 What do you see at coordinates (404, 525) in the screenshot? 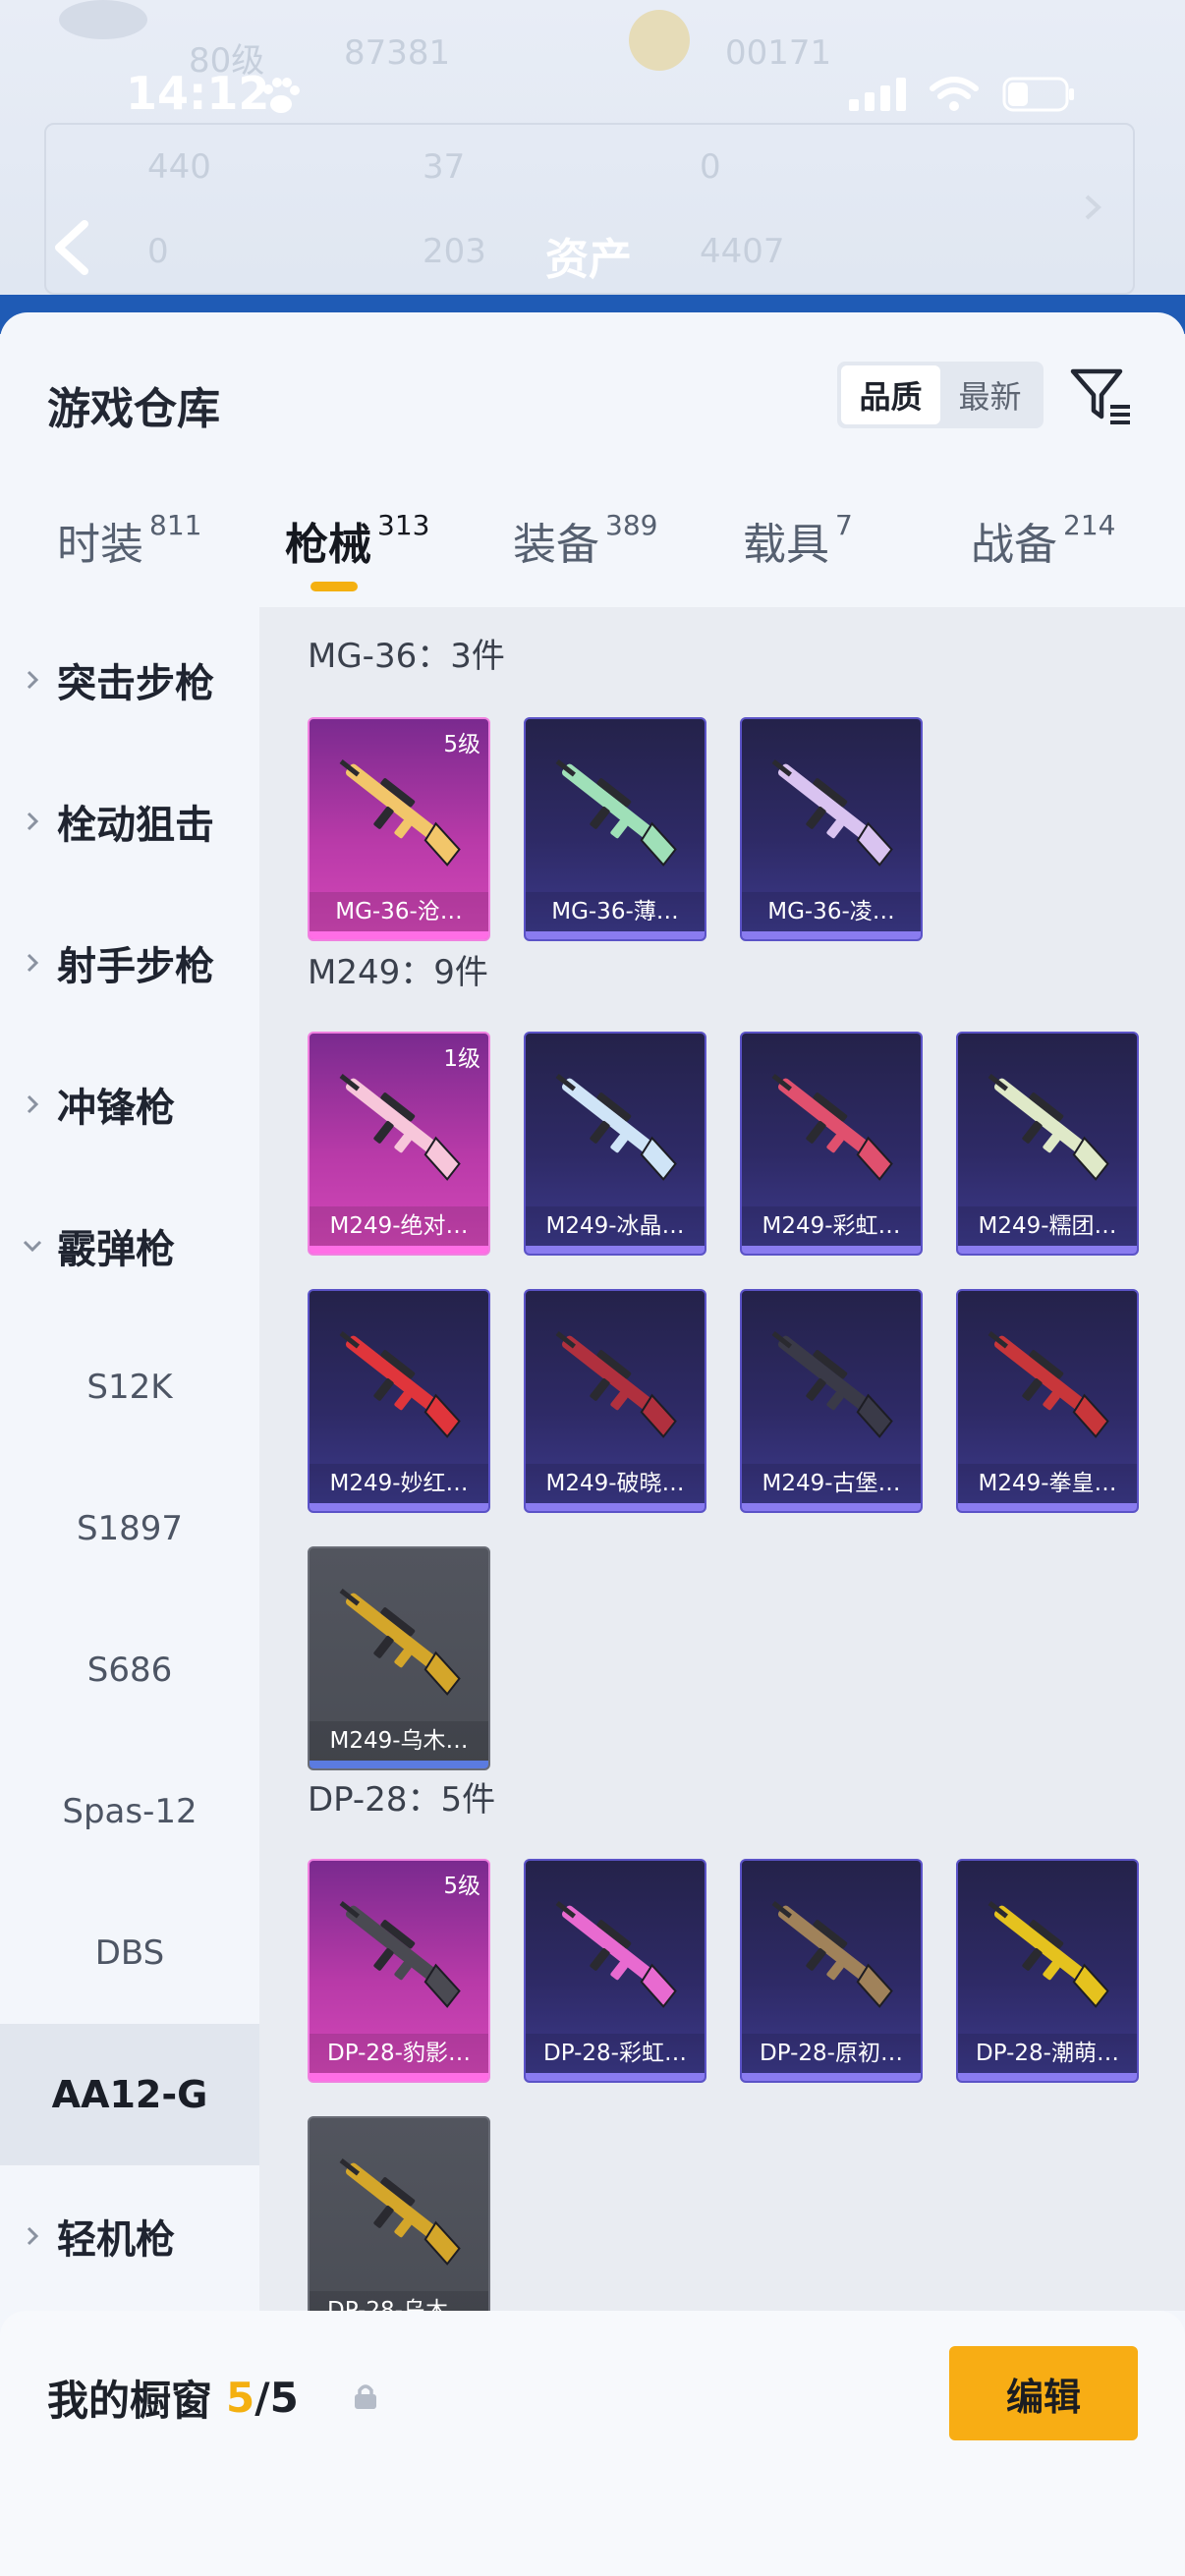
I see `tab-count: 313` at bounding box center [404, 525].